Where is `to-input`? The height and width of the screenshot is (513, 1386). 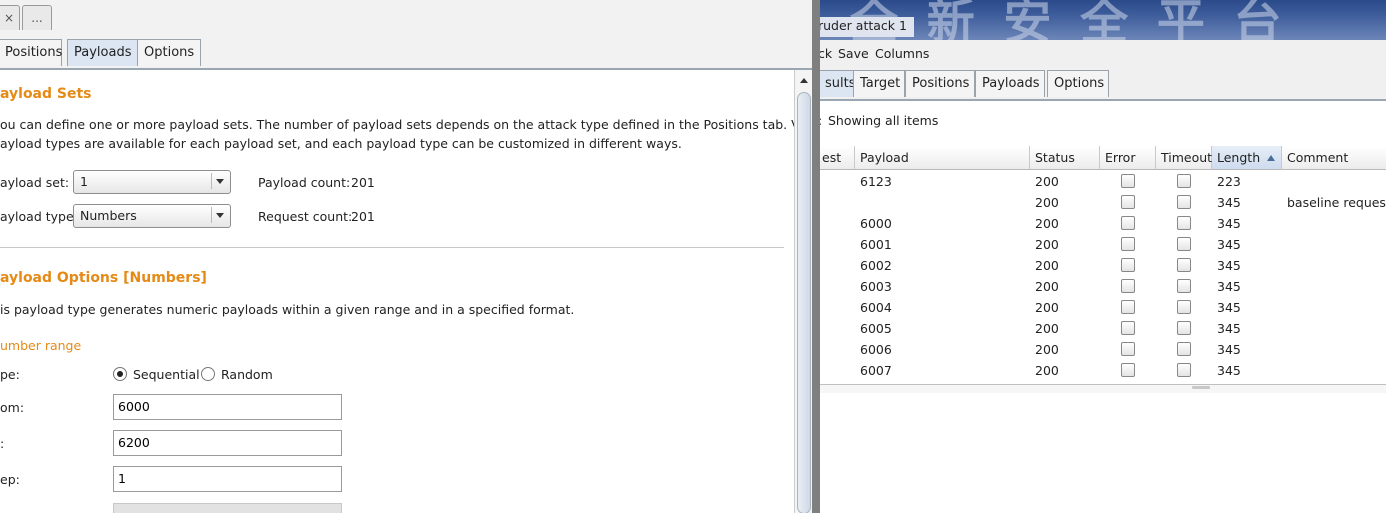
to-input is located at coordinates (227, 442).